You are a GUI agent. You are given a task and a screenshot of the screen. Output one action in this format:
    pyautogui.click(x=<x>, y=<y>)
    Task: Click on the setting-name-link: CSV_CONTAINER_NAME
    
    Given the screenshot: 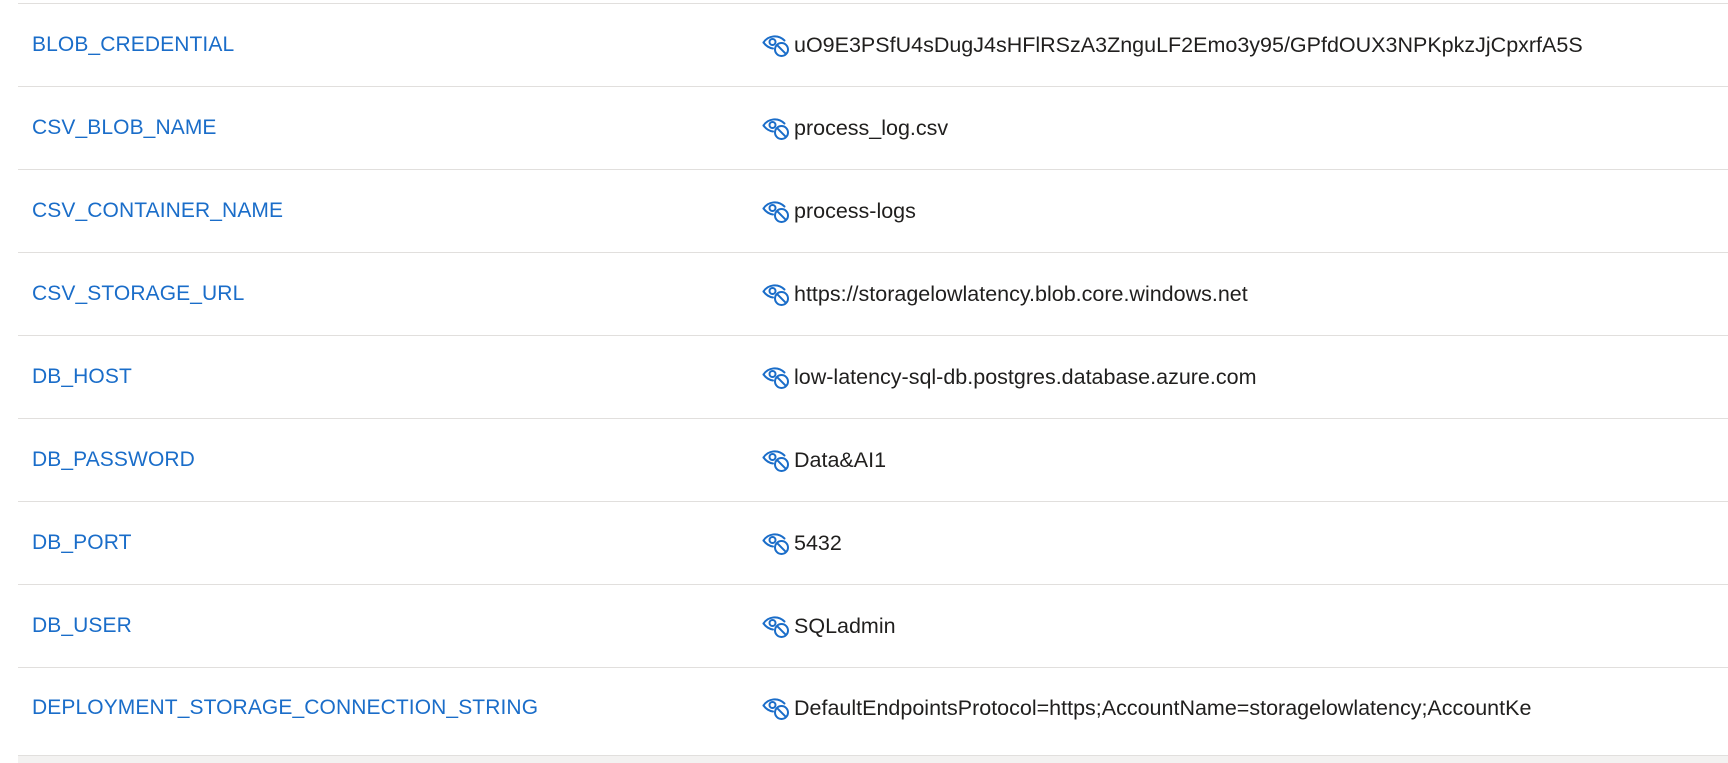 What is the action you would take?
    pyautogui.click(x=157, y=211)
    